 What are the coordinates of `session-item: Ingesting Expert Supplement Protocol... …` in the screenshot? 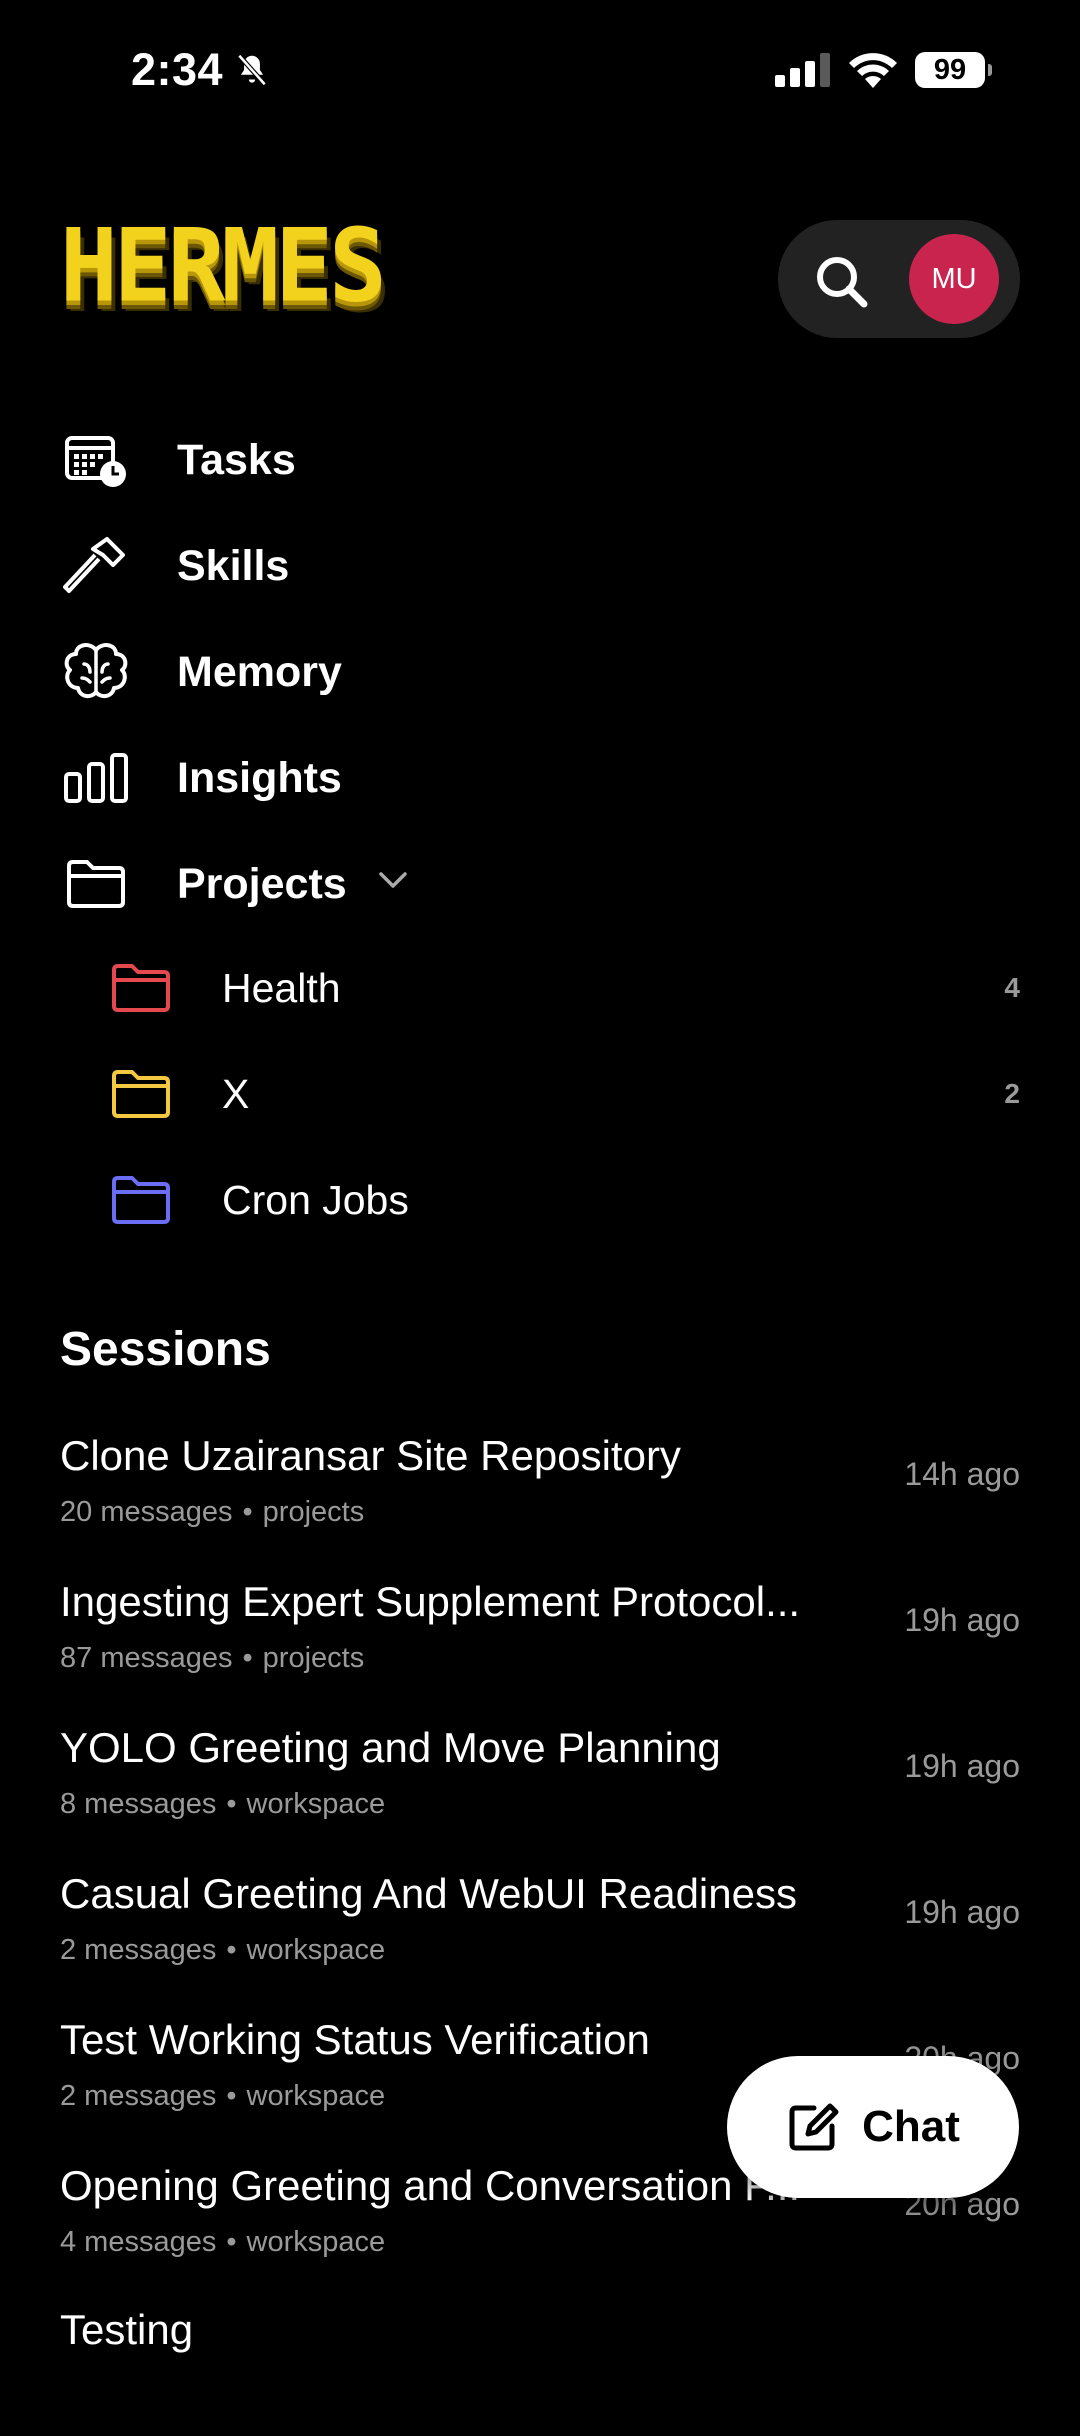 It's located at (540, 1643).